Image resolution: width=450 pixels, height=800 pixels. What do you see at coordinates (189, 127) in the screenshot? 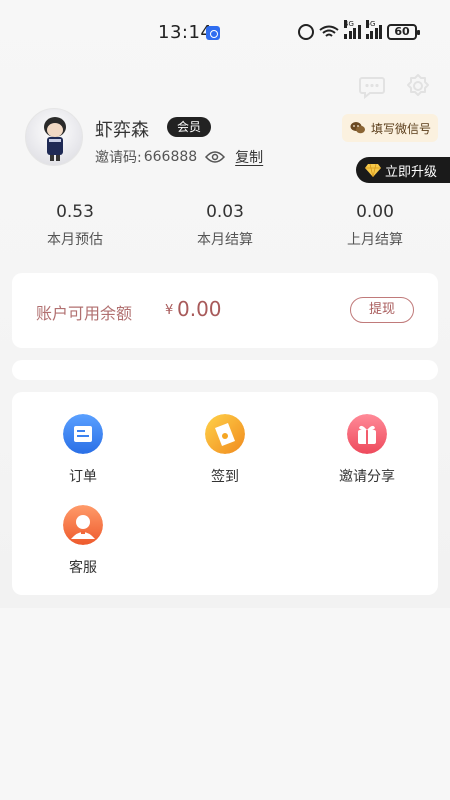
I see `member-badge: 会员` at bounding box center [189, 127].